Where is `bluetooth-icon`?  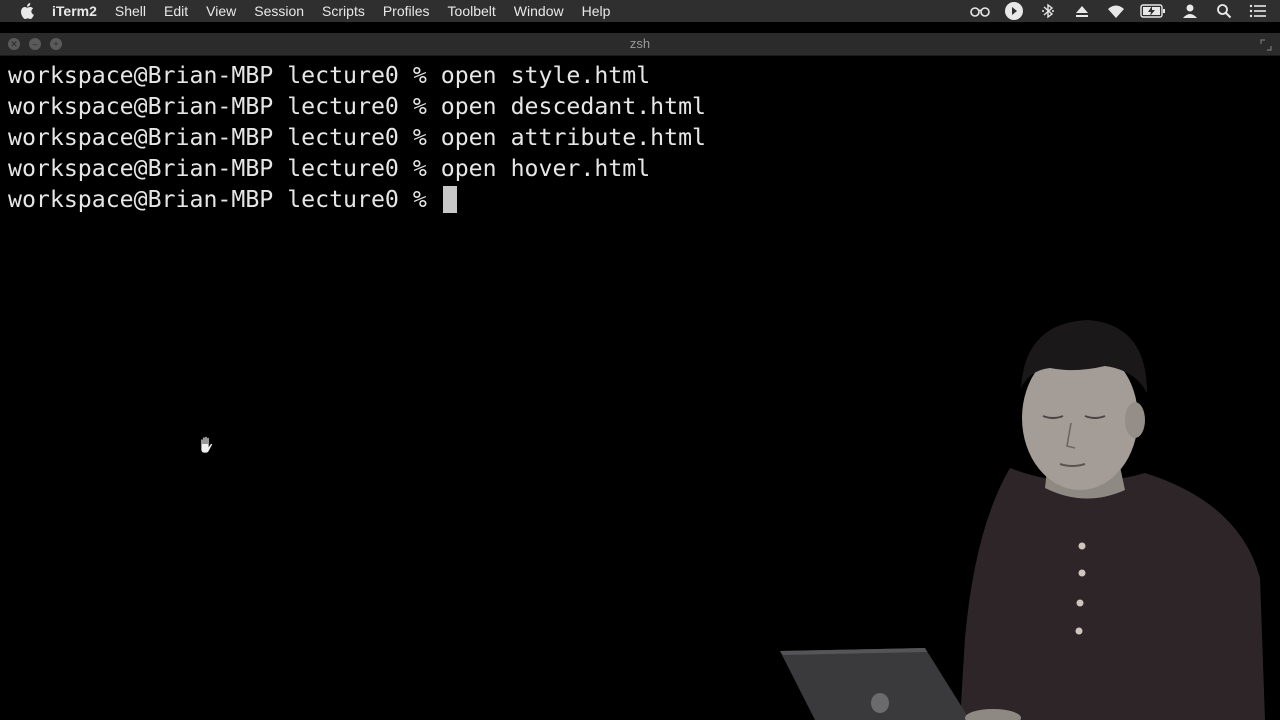 bluetooth-icon is located at coordinates (1048, 11).